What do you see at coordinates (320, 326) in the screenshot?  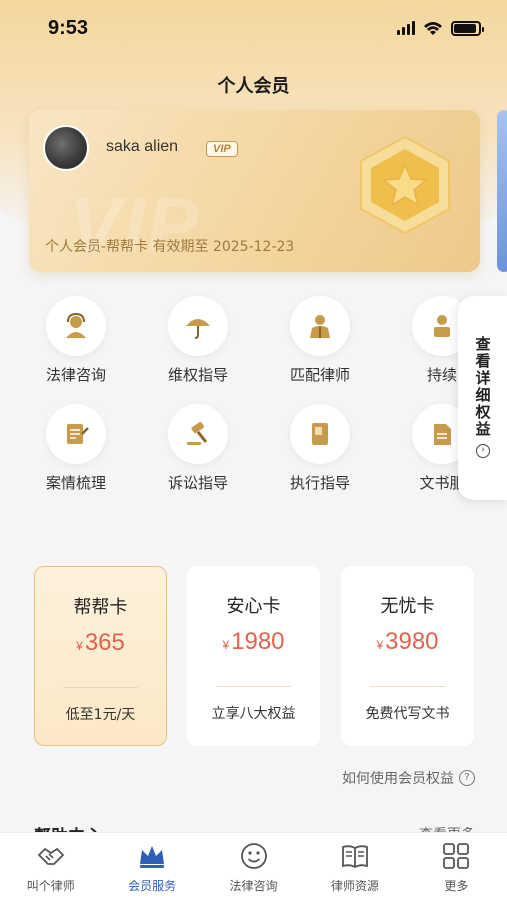 I see `lawyer-icon` at bounding box center [320, 326].